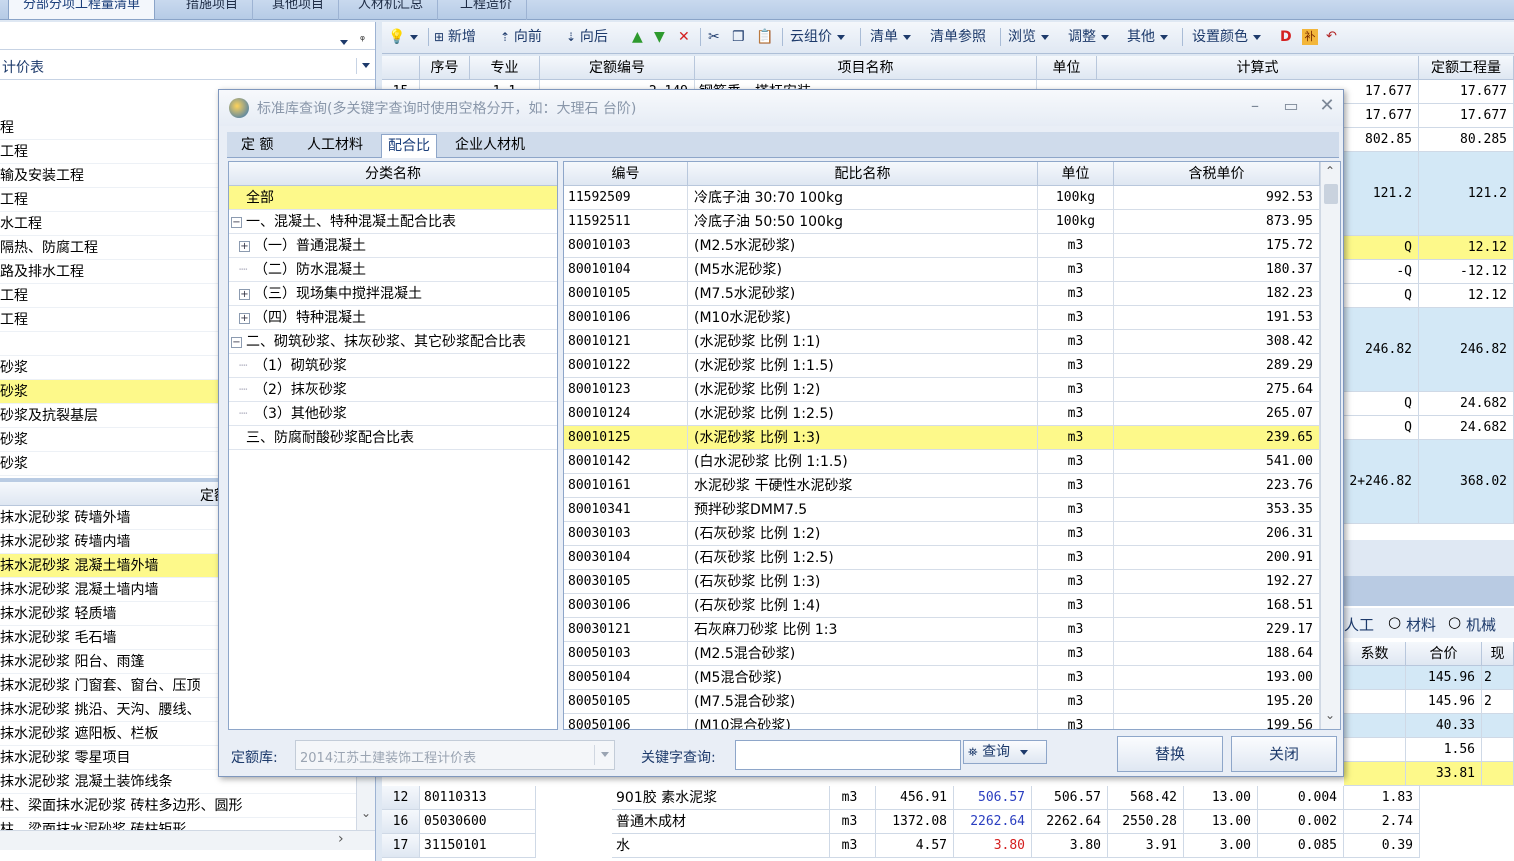 The image size is (1514, 861). I want to click on resource-code-cell: 80110313, so click(478, 798).